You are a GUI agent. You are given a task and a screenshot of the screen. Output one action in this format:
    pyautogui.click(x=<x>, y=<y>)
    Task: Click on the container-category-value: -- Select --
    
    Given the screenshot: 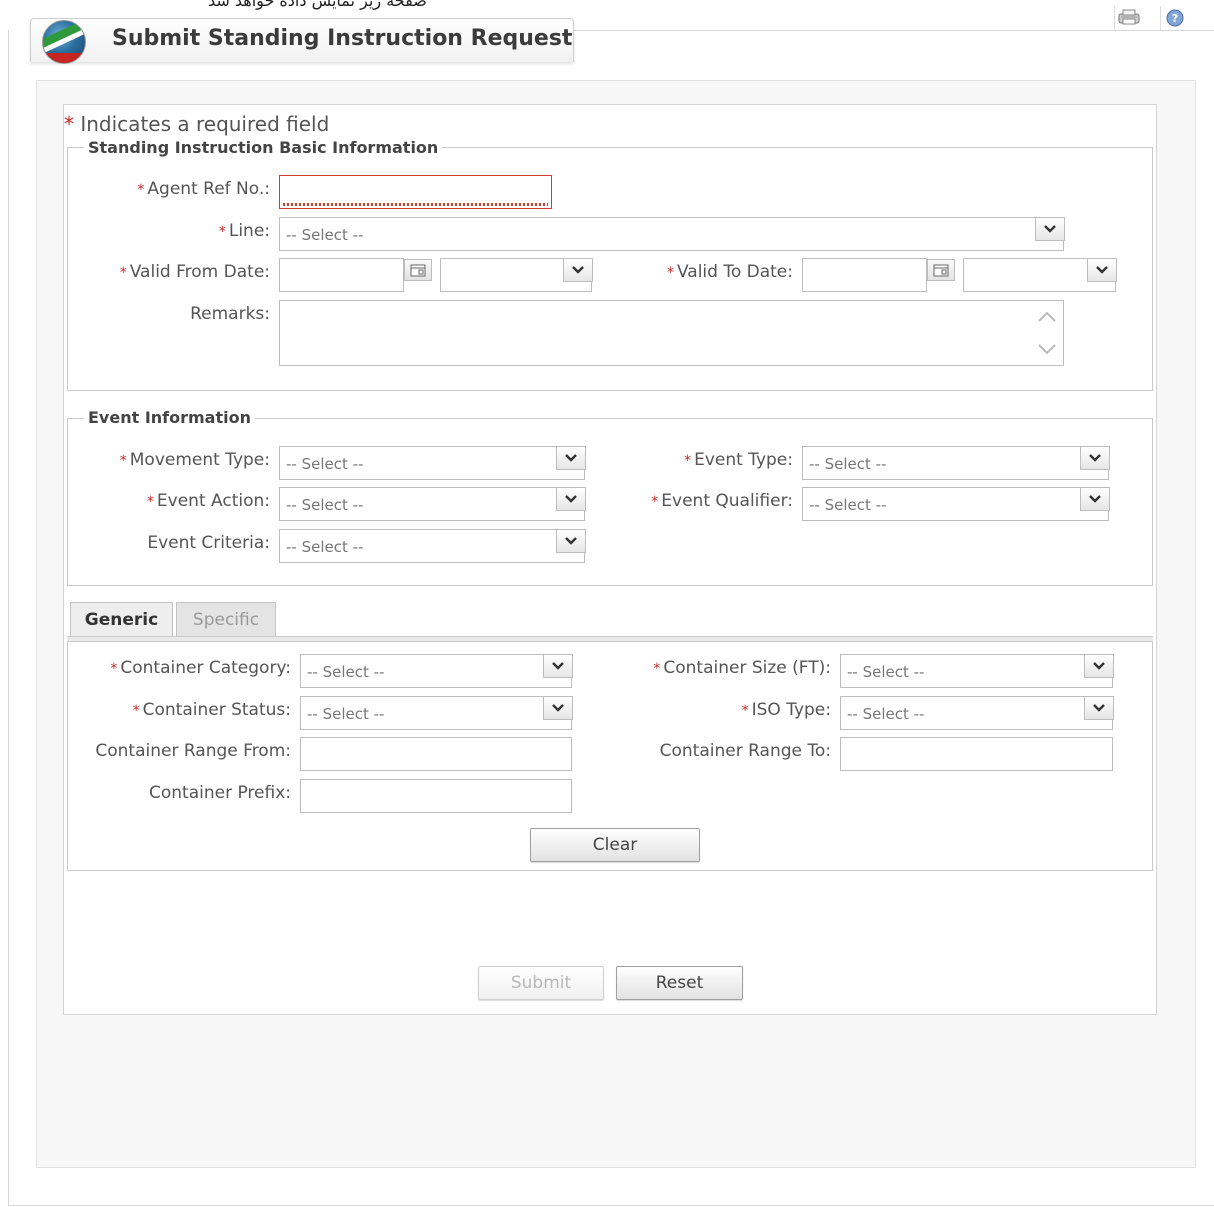 What is the action you would take?
    pyautogui.click(x=346, y=672)
    